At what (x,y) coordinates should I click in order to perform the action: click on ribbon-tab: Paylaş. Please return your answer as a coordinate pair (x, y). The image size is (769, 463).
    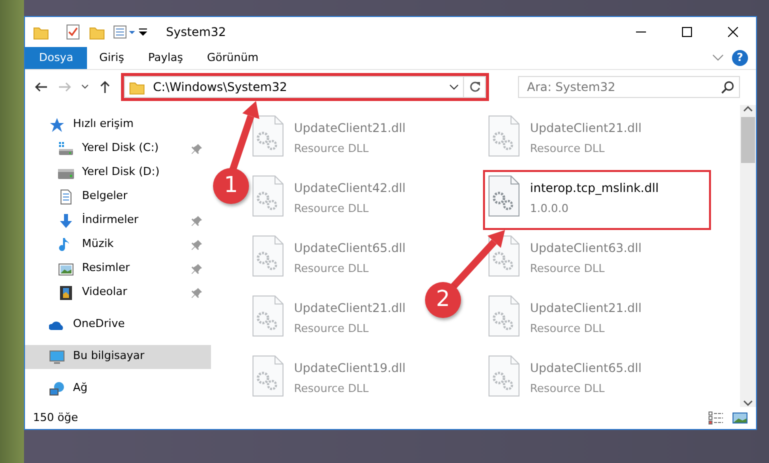
    Looking at the image, I should click on (165, 58).